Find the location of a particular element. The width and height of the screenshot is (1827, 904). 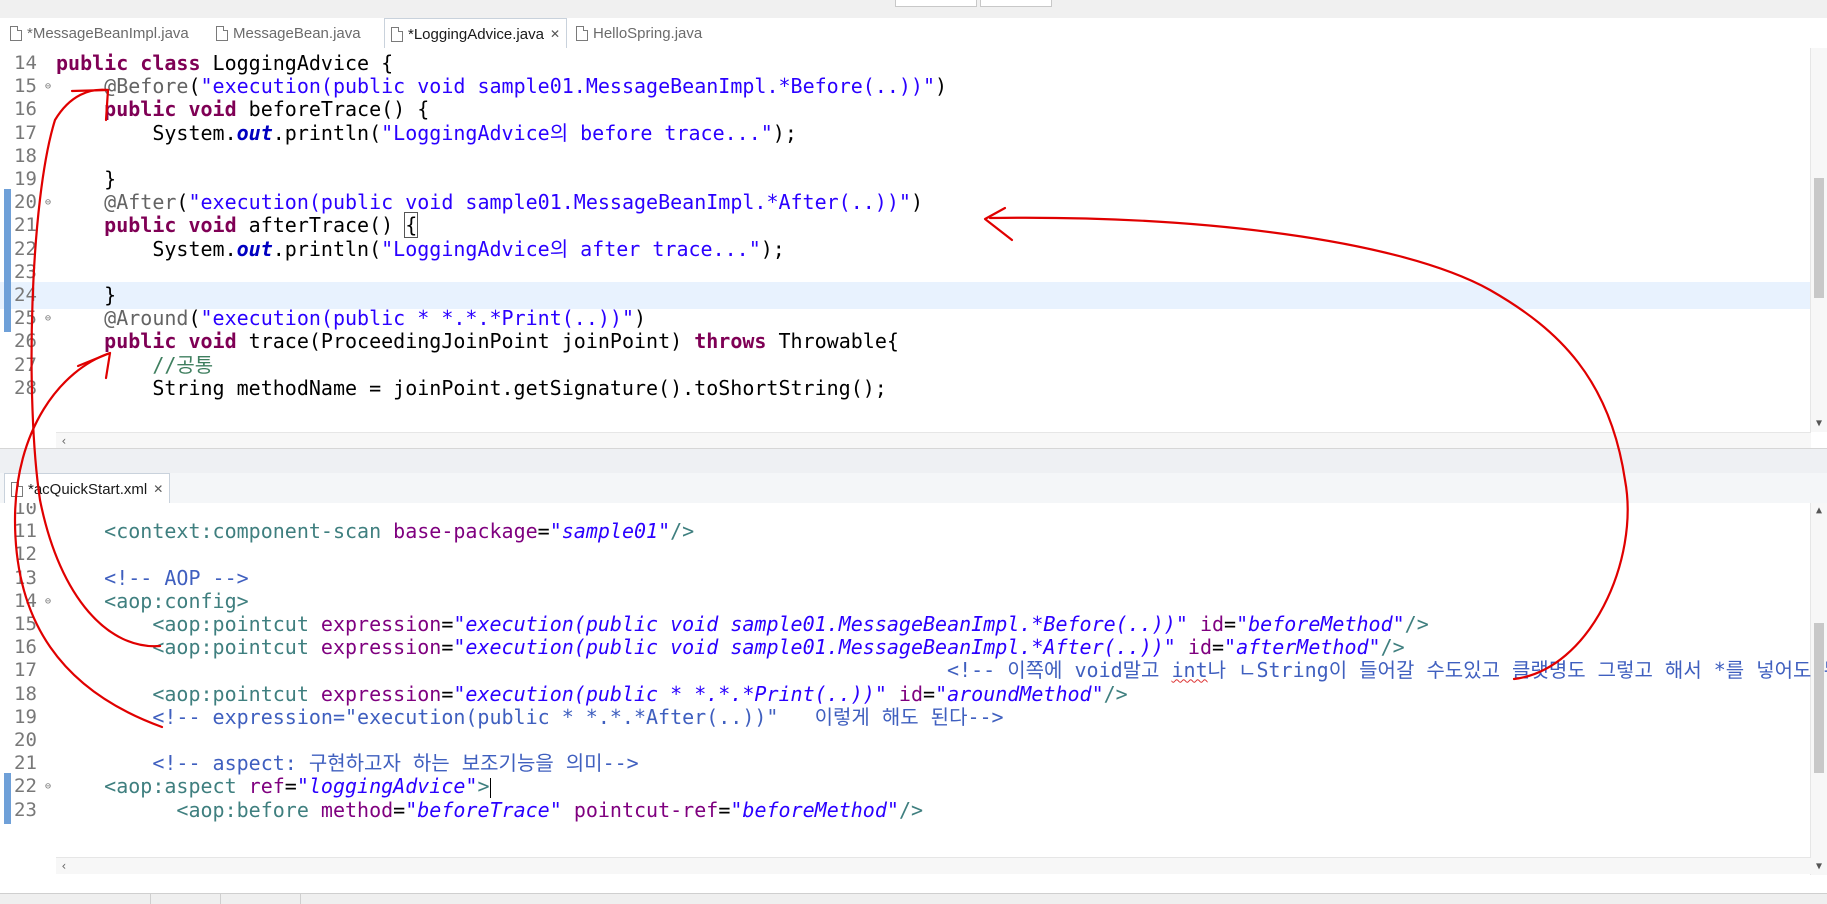

tab-acquickstart-xml: *acQuickStart.xml ✕ is located at coordinates (87, 488).